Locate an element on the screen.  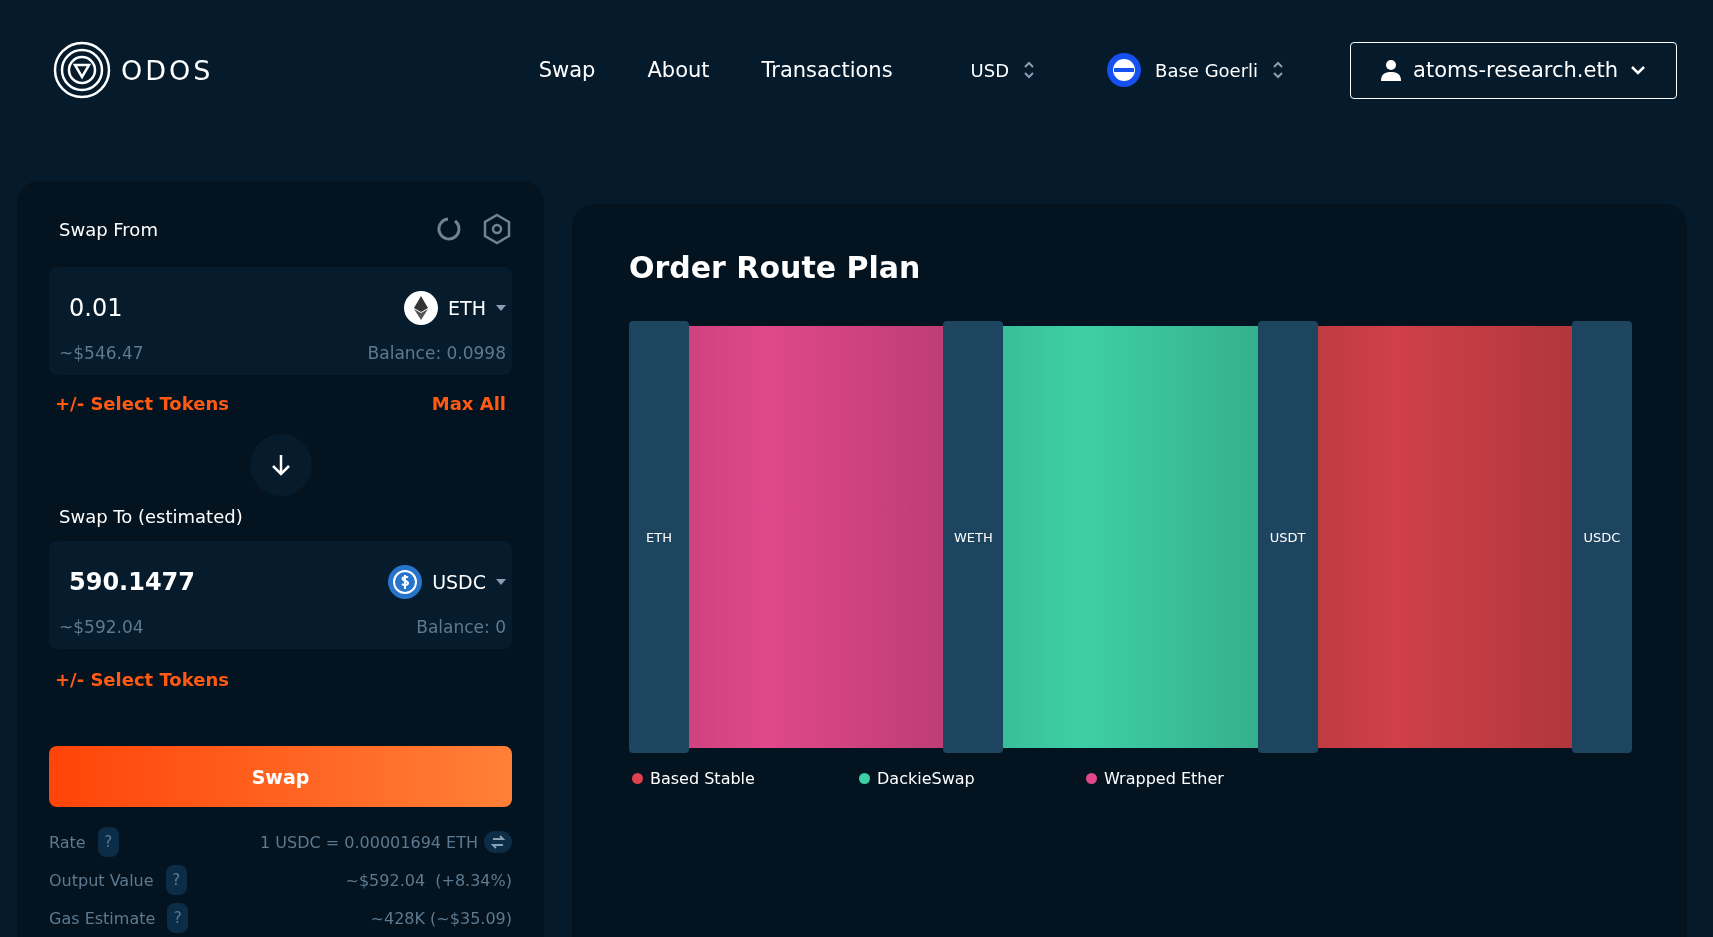
amount-input: 590.1477 is located at coordinates (169, 582).